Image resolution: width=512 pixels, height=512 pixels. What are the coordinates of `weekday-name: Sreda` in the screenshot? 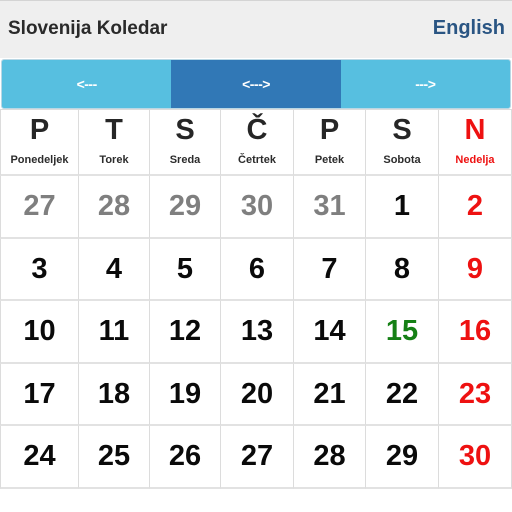 It's located at (185, 159).